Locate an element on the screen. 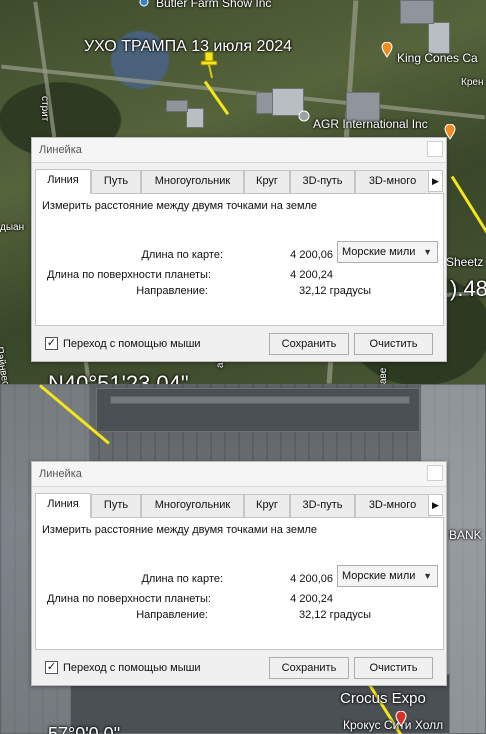  place-label-king-cones: King Cones Ca is located at coordinates (437, 58).